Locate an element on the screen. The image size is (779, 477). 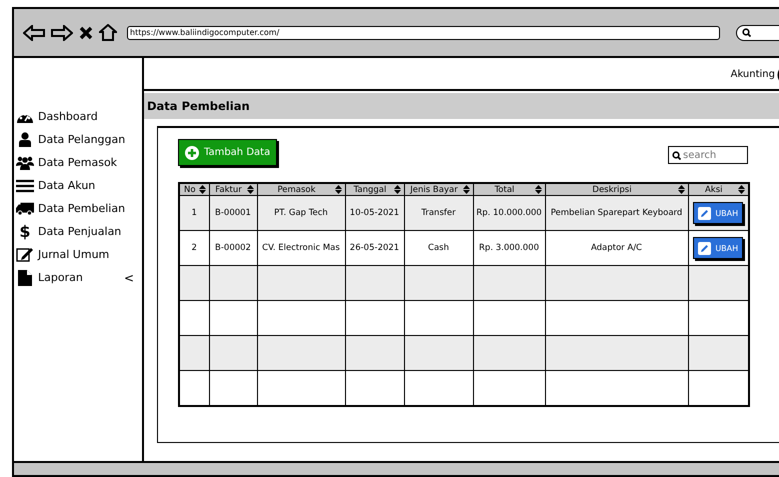
sidebar-label: Data Penjualan is located at coordinates (80, 231).